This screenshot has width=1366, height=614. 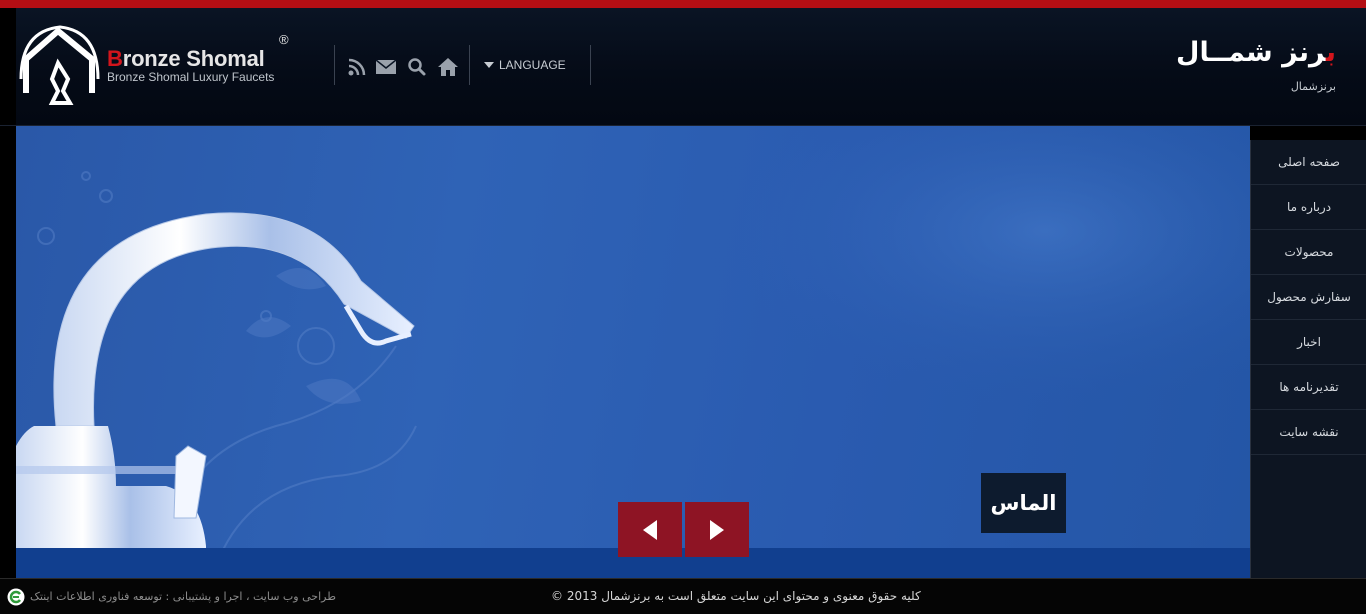 I want to click on home-icon, so click(x=448, y=67).